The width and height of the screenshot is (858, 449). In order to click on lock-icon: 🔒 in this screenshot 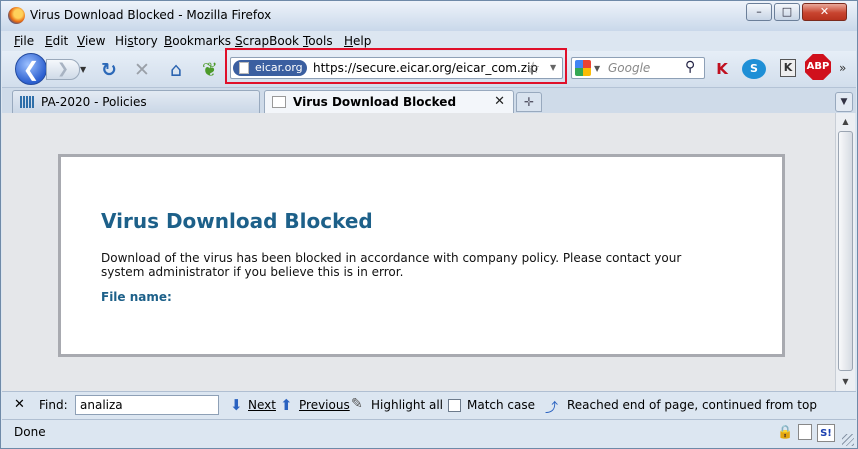, I will do `click(785, 433)`.